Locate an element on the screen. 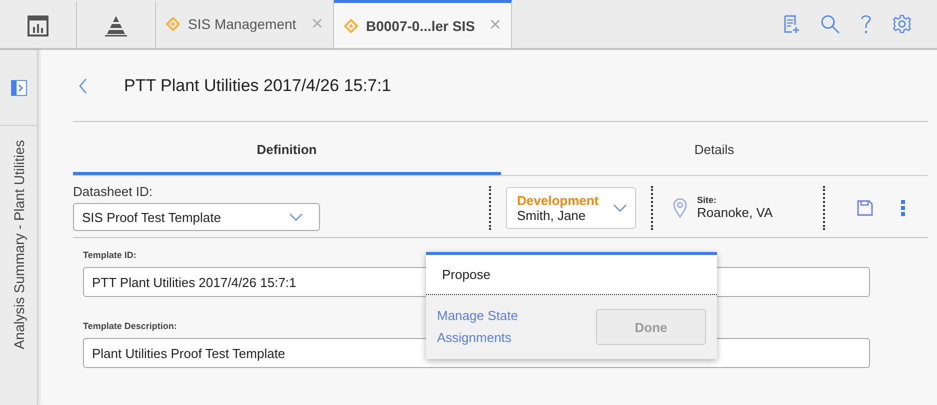 The width and height of the screenshot is (937, 405). field-label: Template ID: is located at coordinates (109, 255).